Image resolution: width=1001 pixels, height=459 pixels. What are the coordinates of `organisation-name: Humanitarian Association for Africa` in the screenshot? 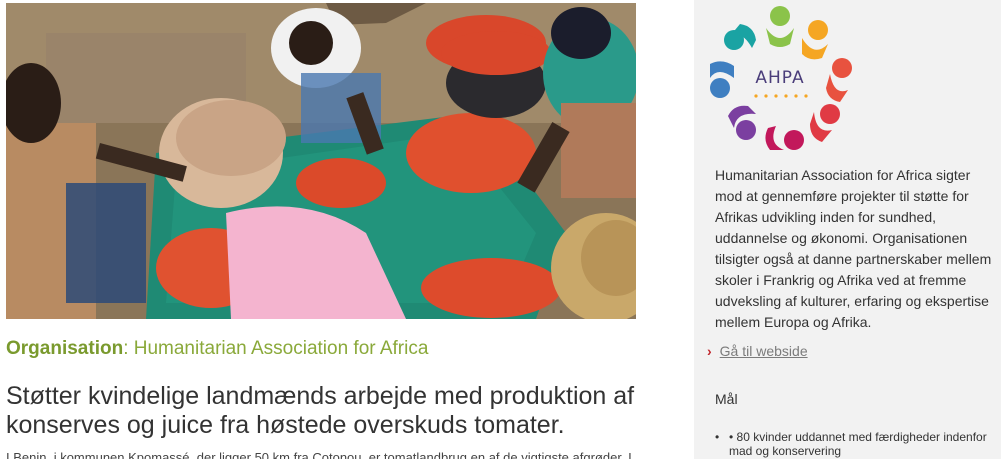 It's located at (281, 348).